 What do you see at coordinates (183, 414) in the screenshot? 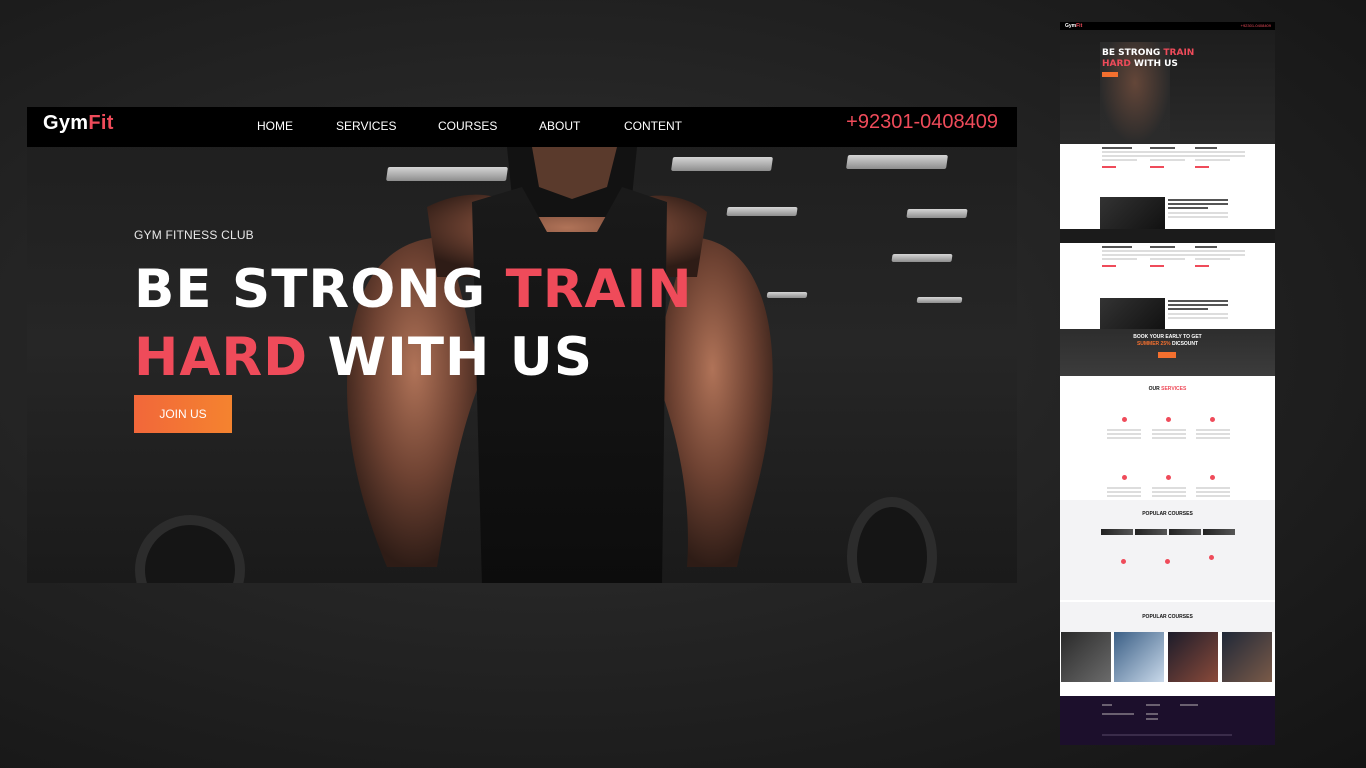
I see `join-us-button: JOIN US` at bounding box center [183, 414].